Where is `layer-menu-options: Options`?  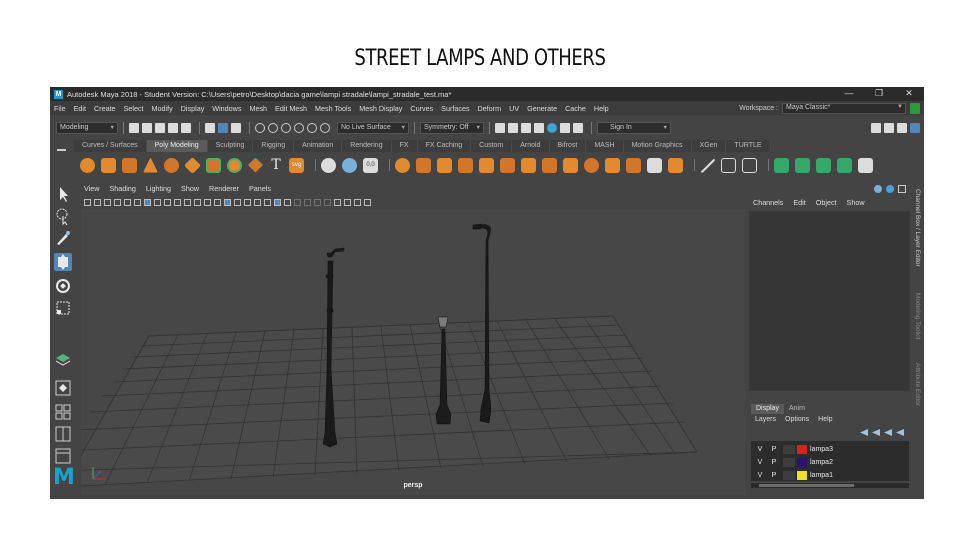 layer-menu-options: Options is located at coordinates (797, 419).